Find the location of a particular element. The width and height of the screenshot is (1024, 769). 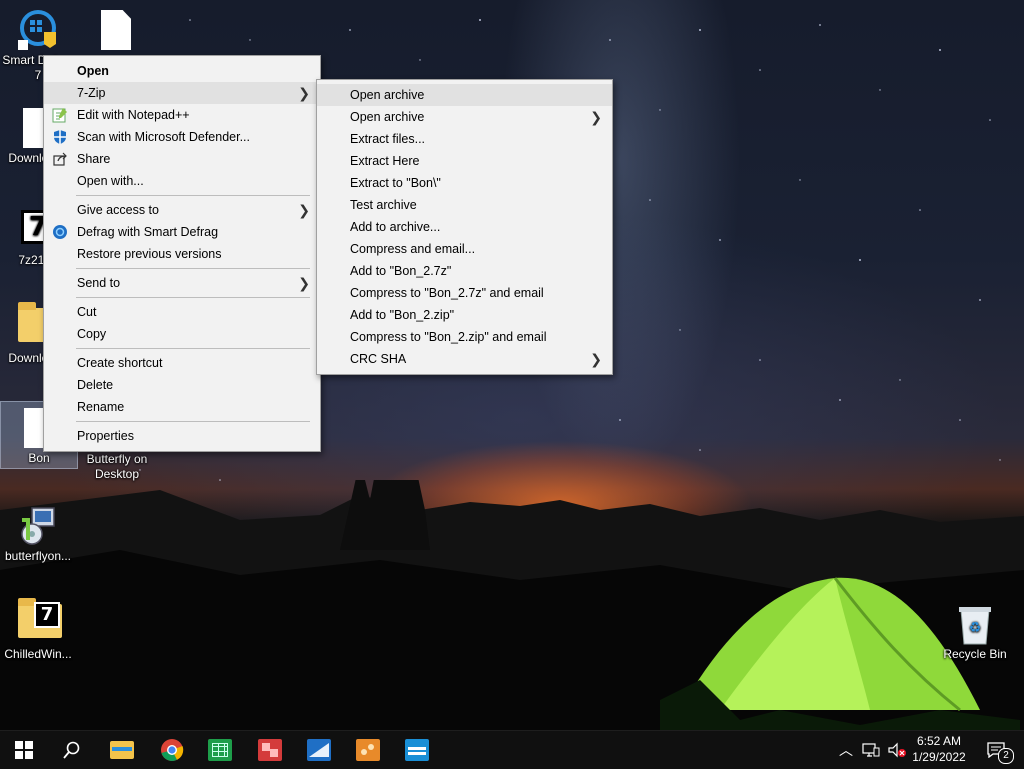

submenu-item-add-to-7z: Add to "Bon_2.7z" is located at coordinates (464, 271).